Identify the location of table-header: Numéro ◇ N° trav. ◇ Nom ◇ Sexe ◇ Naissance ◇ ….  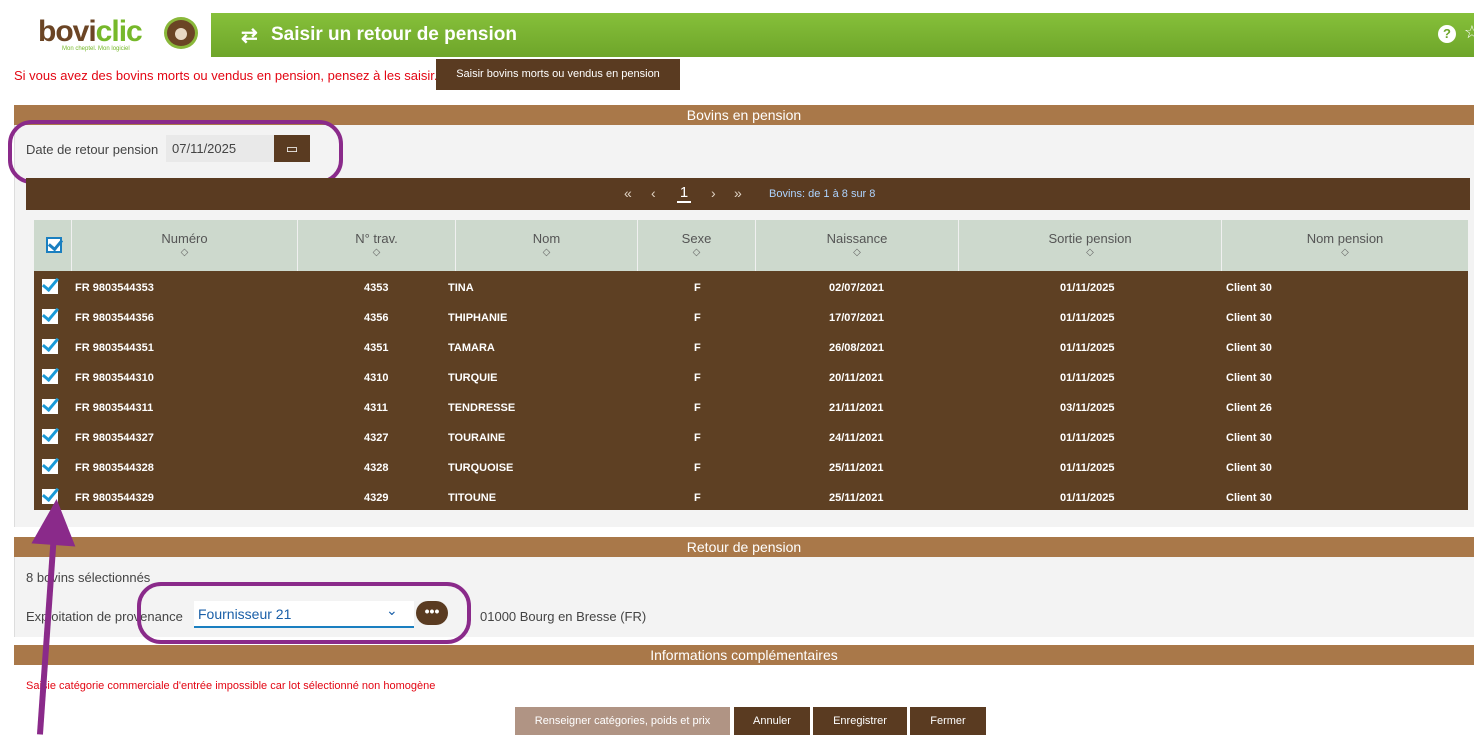
(751, 245).